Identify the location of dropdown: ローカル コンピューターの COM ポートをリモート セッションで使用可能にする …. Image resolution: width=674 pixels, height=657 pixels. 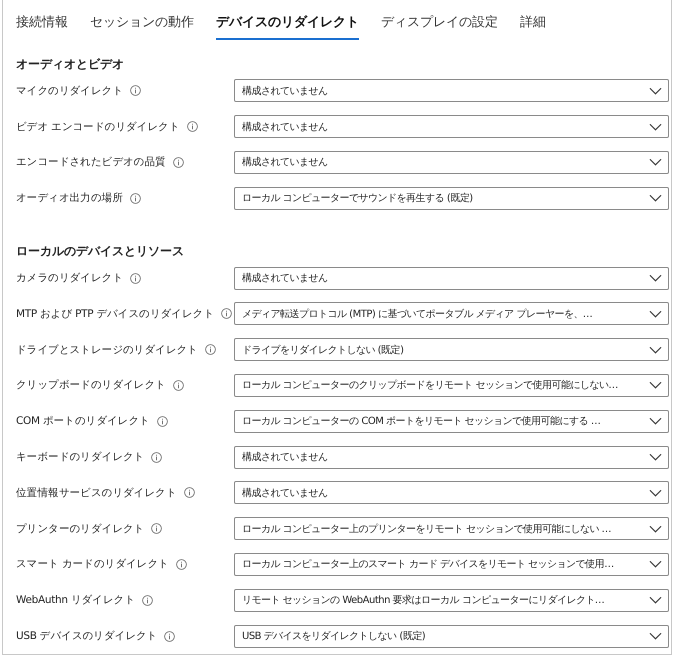
(451, 421).